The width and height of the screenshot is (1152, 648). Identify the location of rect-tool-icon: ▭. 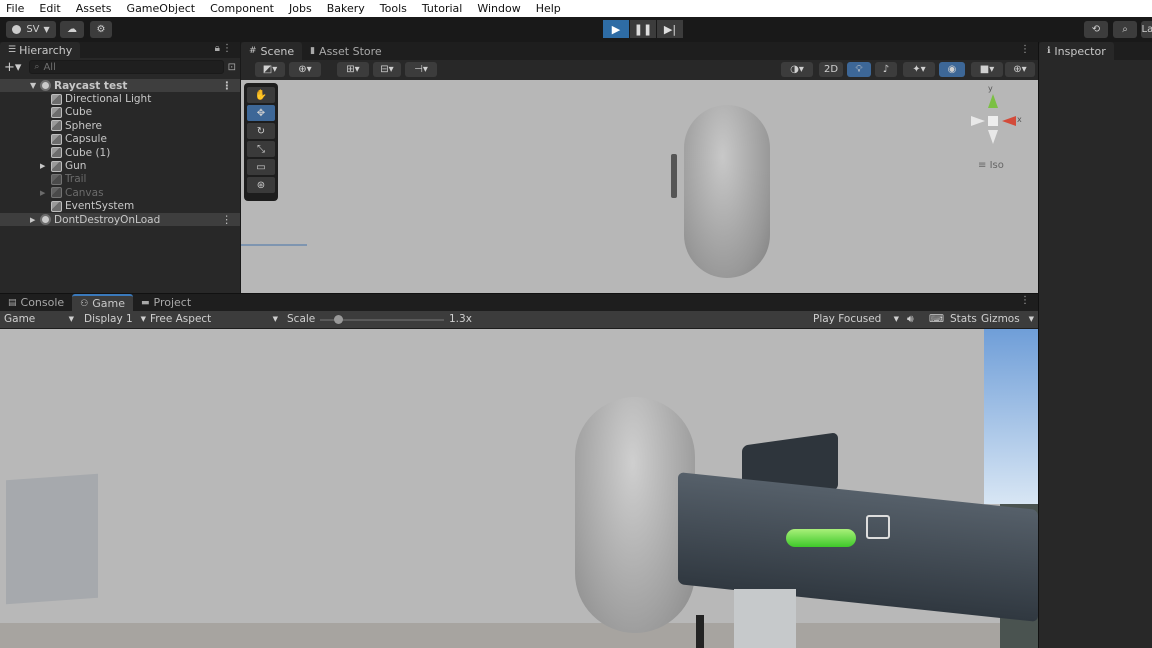
(261, 167).